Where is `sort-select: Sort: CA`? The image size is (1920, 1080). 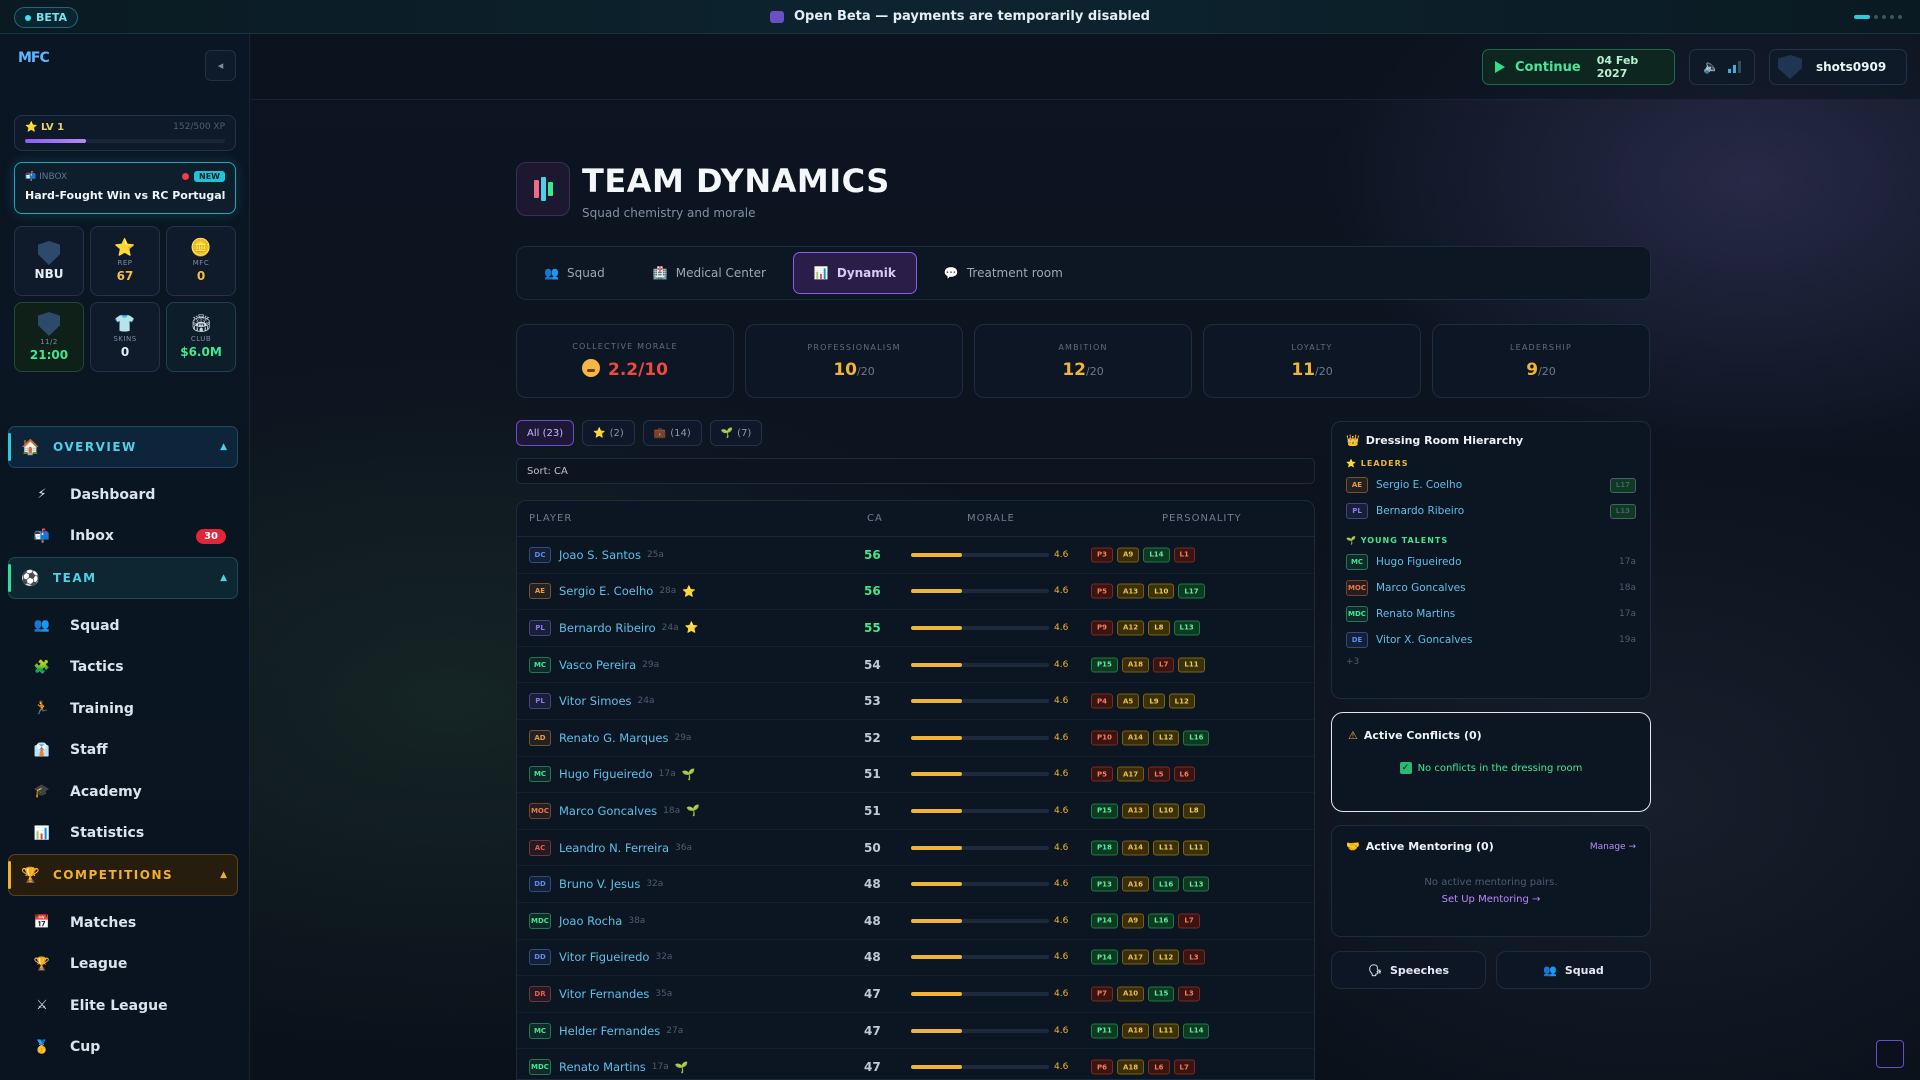
sort-select: Sort: CA is located at coordinates (915, 471).